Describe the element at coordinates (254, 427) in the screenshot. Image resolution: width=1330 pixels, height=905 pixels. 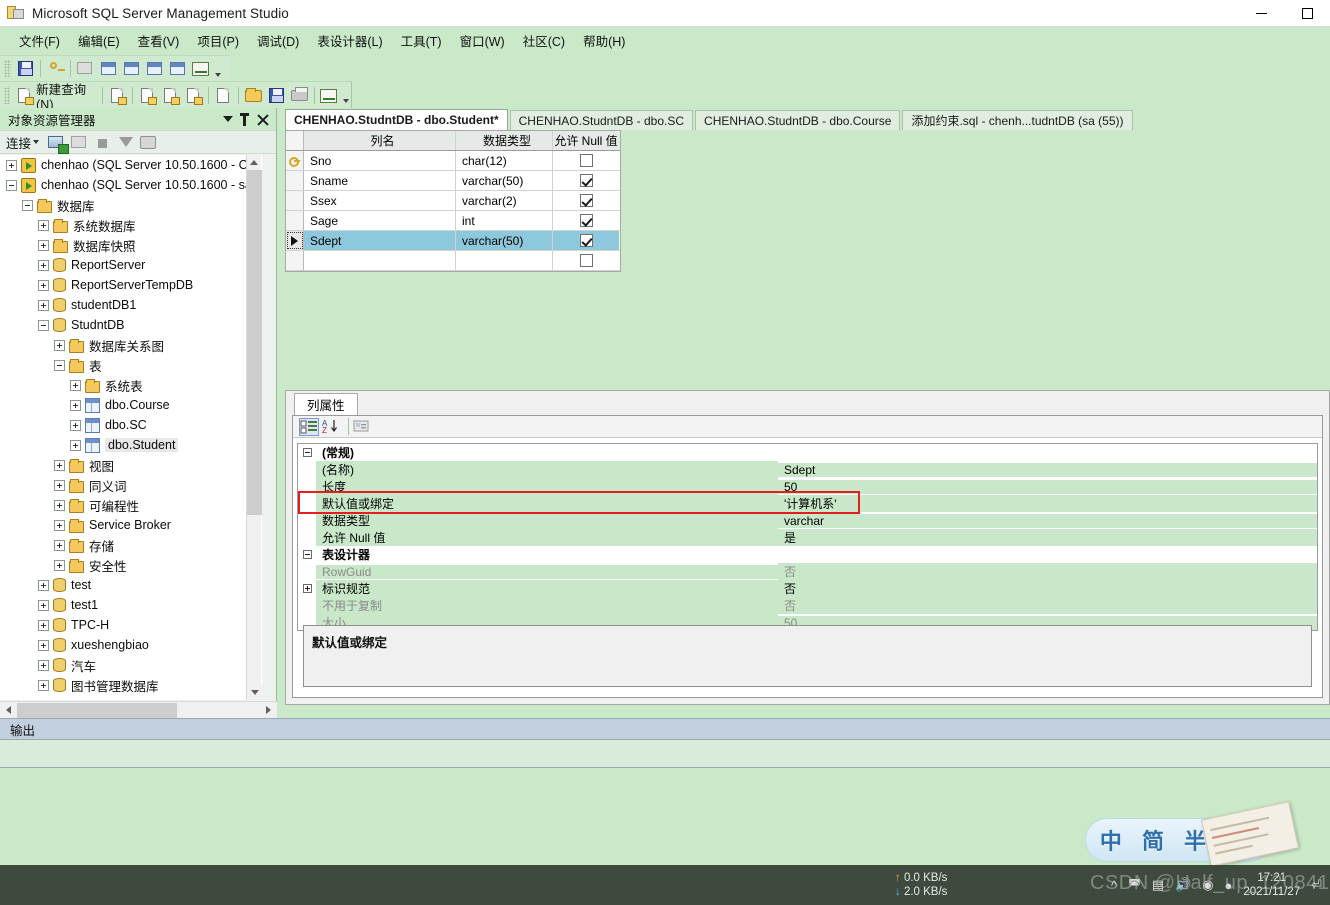
I see `object-explorer-vscrollbar` at that location.